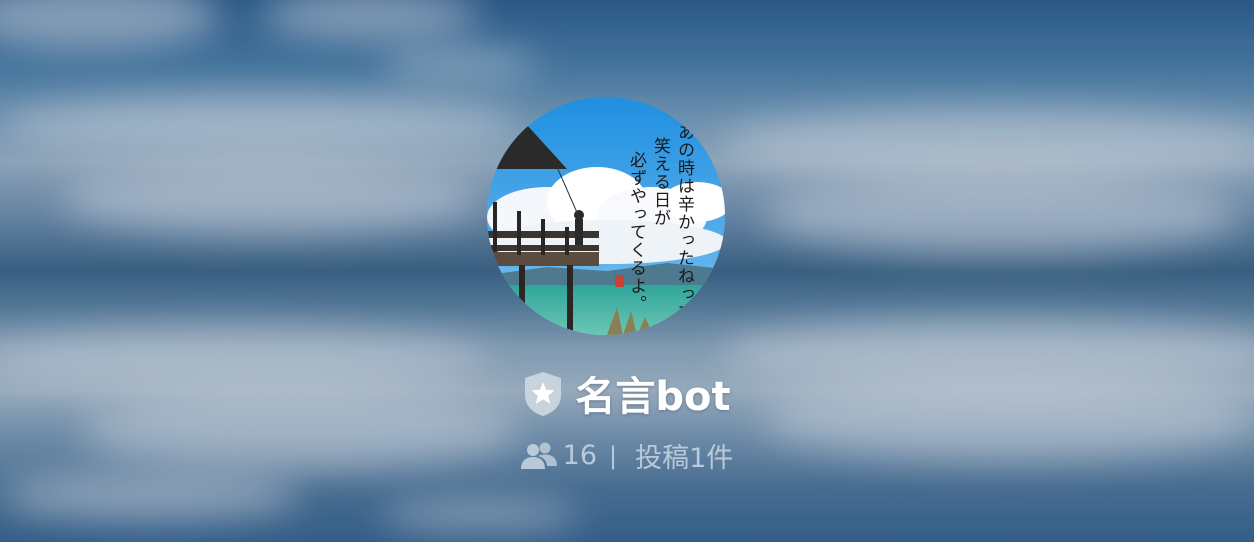  What do you see at coordinates (660, 182) in the screenshot?
I see `avatar-calligraphy-line: 笑える日が` at bounding box center [660, 182].